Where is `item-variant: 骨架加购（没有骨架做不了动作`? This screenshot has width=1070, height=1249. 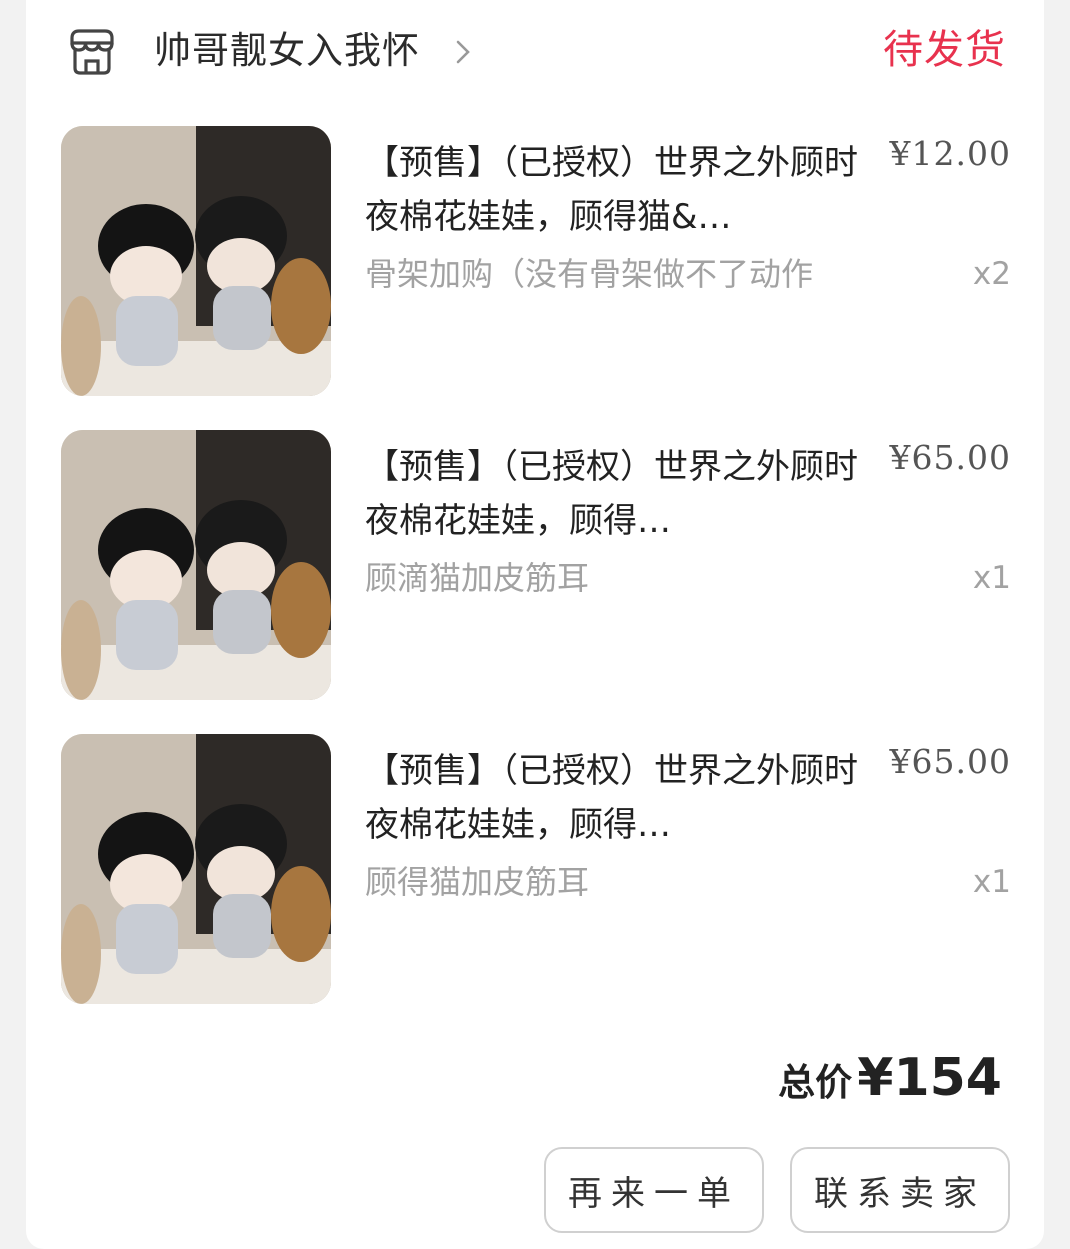 item-variant: 骨架加购（没有骨架做不了动作 is located at coordinates (589, 274).